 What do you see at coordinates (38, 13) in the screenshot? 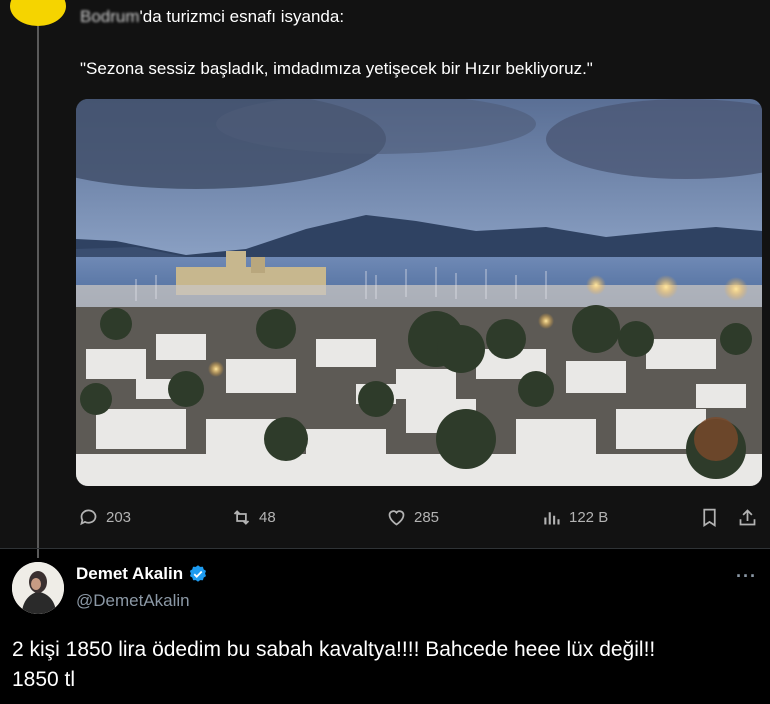
I see `poster-avatar` at bounding box center [38, 13].